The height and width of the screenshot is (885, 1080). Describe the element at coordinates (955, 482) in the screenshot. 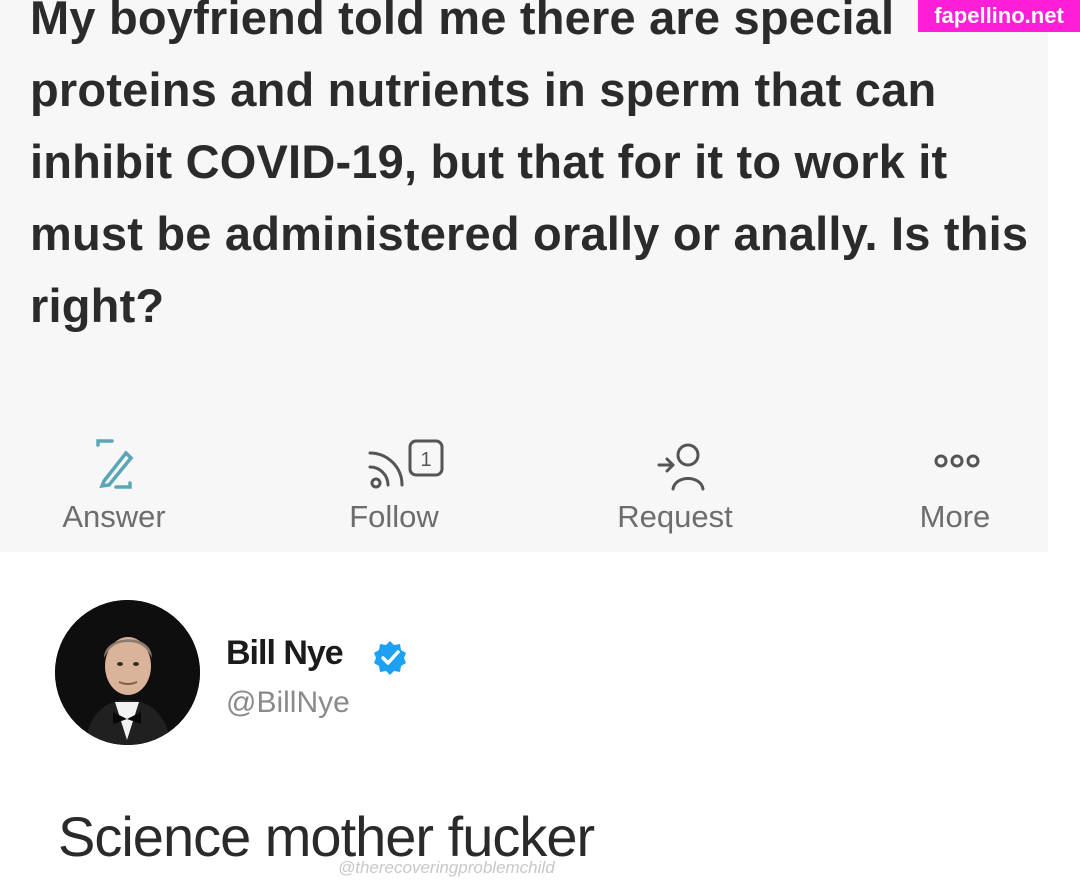

I see `more-button: More` at that location.